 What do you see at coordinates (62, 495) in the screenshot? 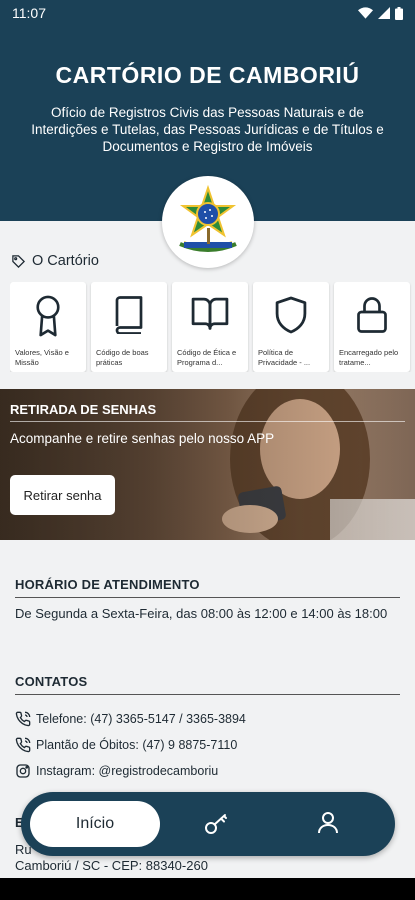
I see `retirar-senha-button: Retirar senha` at bounding box center [62, 495].